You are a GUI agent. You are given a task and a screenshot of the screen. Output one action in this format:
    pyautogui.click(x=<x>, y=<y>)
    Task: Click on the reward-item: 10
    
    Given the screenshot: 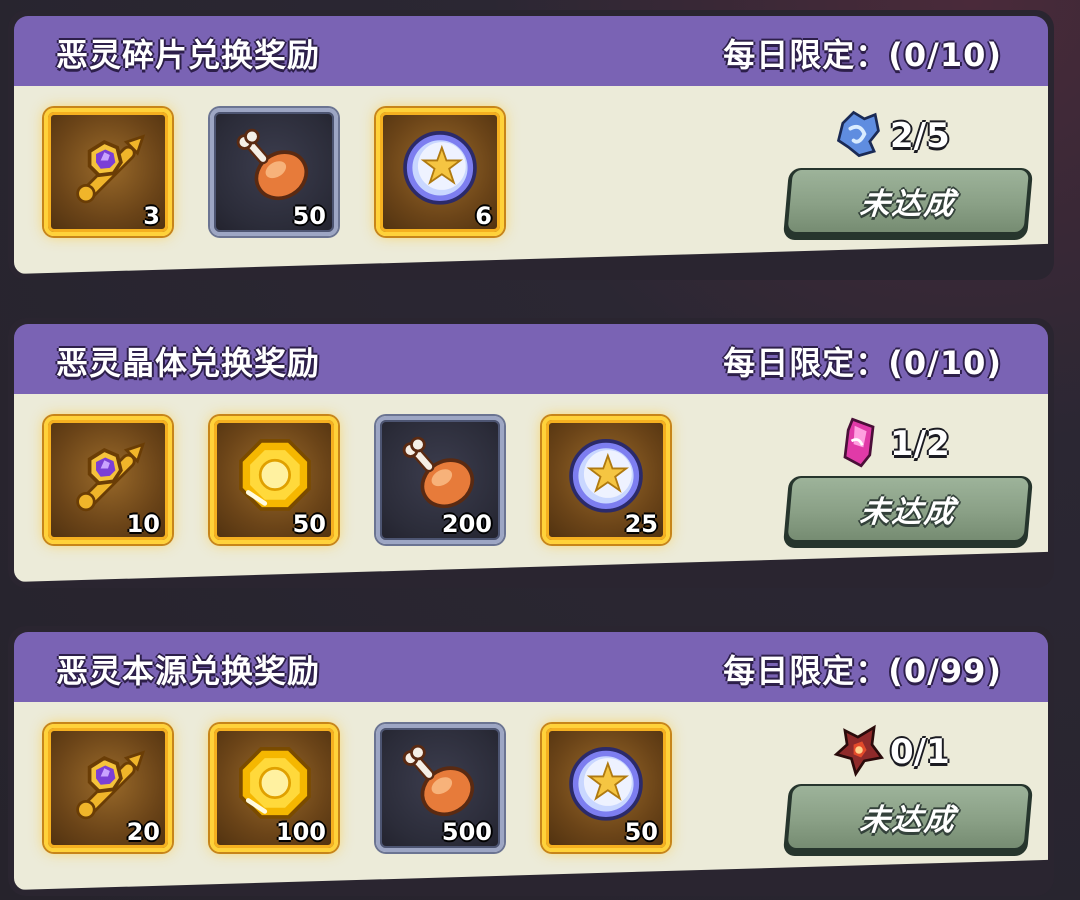 What is the action you would take?
    pyautogui.click(x=108, y=480)
    